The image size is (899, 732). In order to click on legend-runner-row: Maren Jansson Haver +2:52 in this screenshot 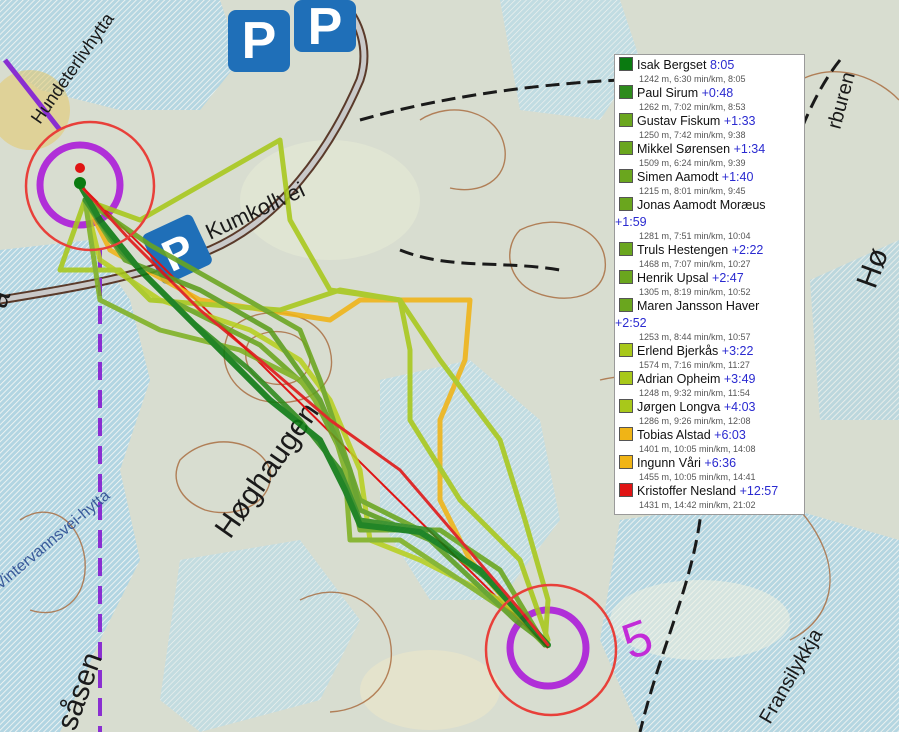, I will do `click(708, 315)`.